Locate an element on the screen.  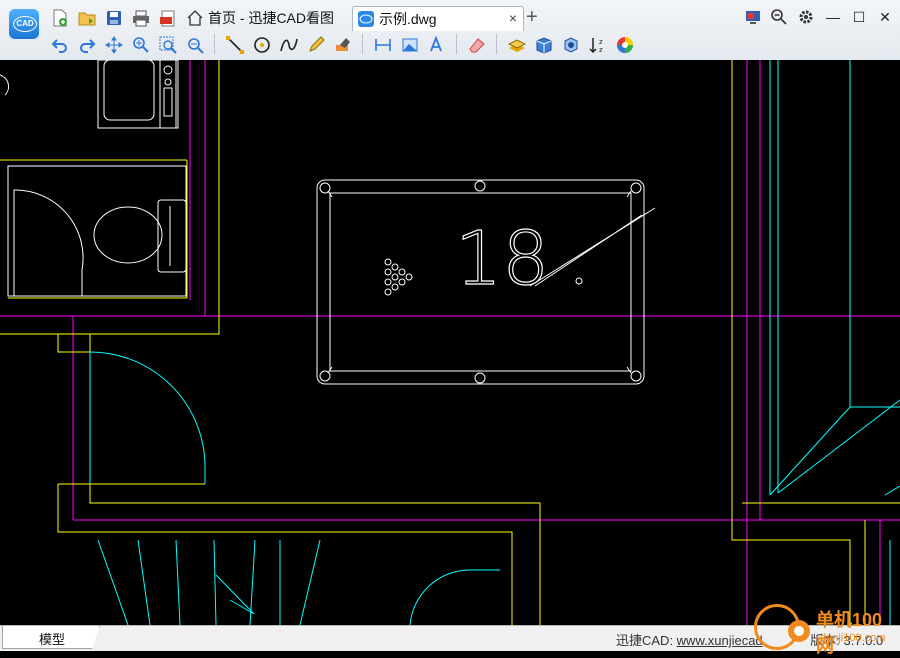
eraser-markup-icon is located at coordinates (343, 45).